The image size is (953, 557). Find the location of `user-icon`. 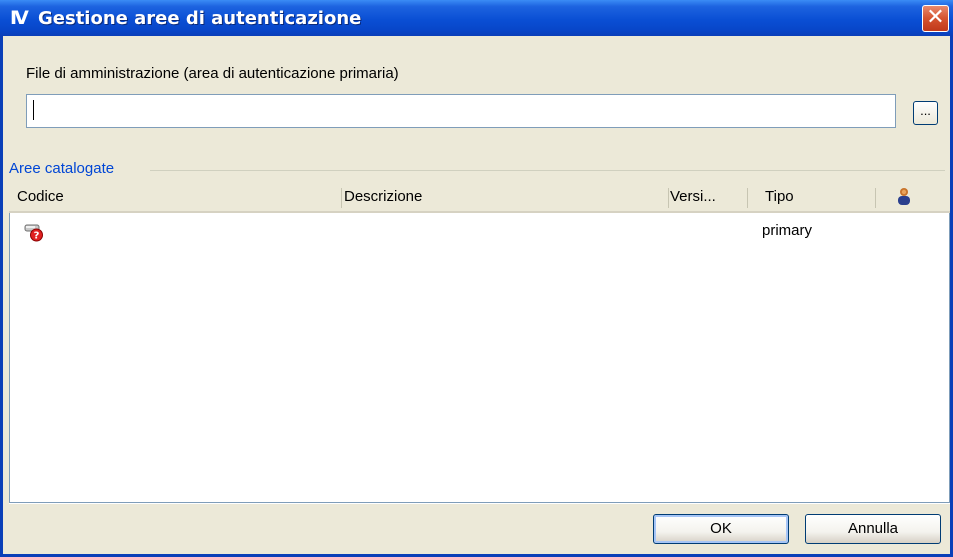

user-icon is located at coordinates (904, 197).